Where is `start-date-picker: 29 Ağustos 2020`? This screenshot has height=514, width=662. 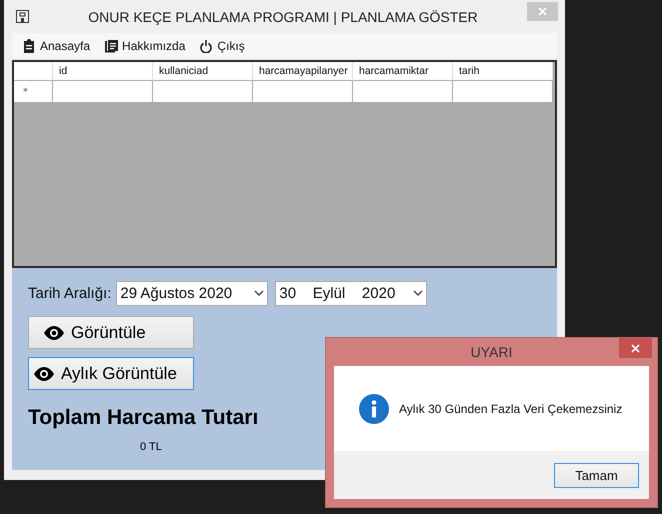
start-date-picker: 29 Ağustos 2020 is located at coordinates (192, 293).